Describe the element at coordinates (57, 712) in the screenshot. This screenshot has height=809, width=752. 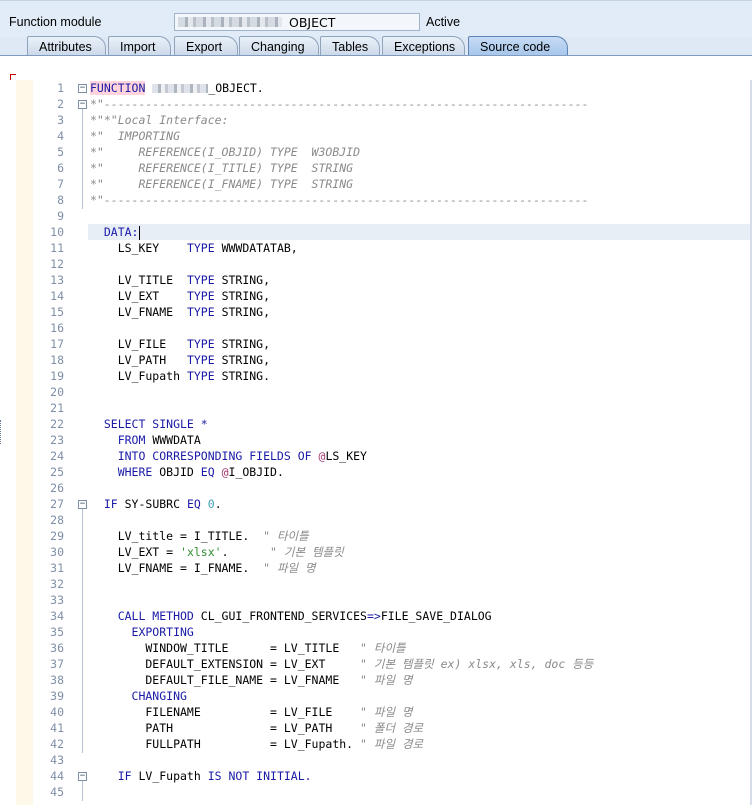
I see `line-number: 40` at that location.